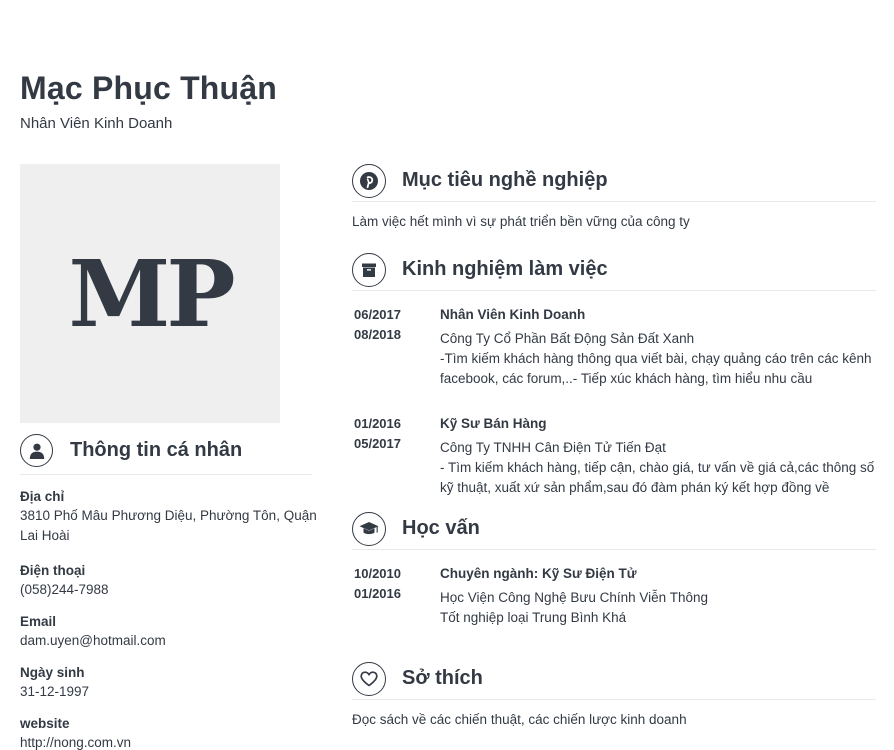  Describe the element at coordinates (166, 581) in the screenshot. I see `info-phone: Điện thoại (058)244-7988` at that location.